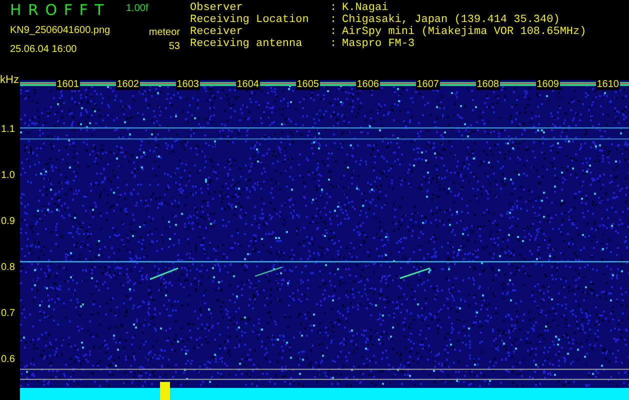 The image size is (629, 400). Describe the element at coordinates (68, 85) in the screenshot. I see `time-label: 1601` at that location.